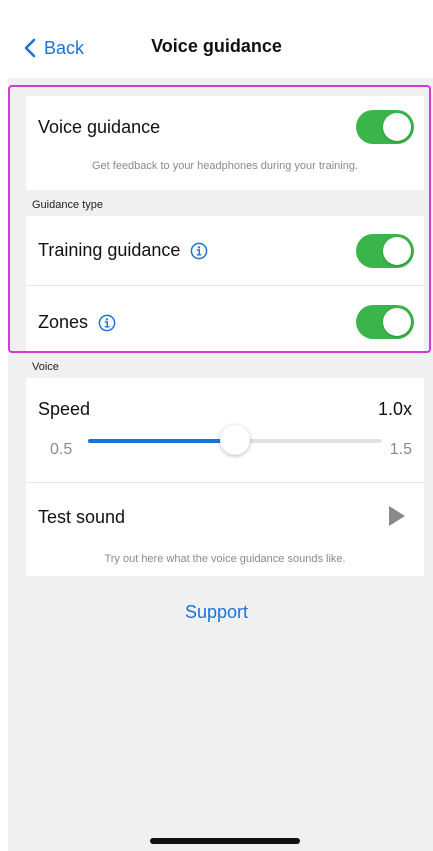 The height and width of the screenshot is (851, 433). What do you see at coordinates (61, 449) in the screenshot?
I see `speed-min-label: 0.5` at bounding box center [61, 449].